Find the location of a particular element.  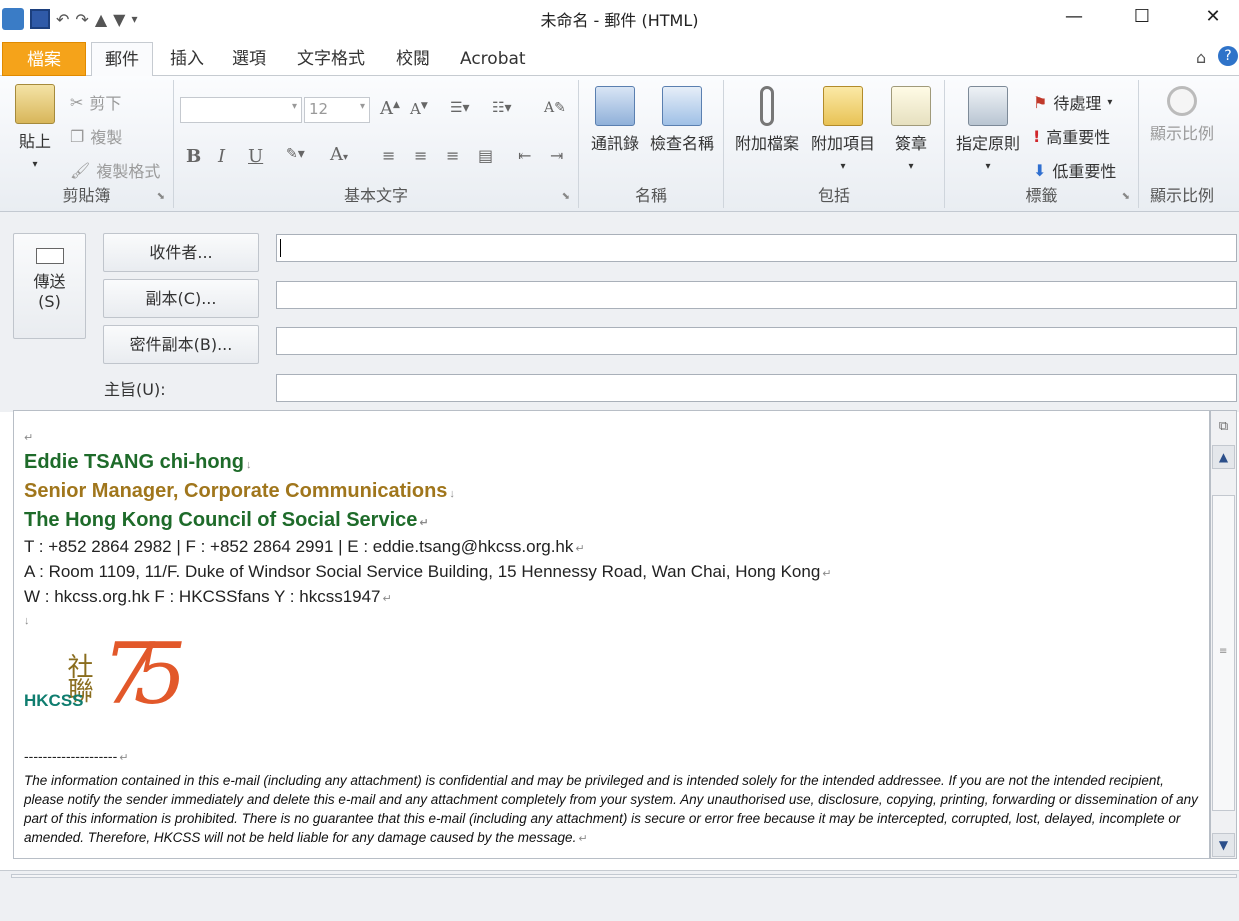

justify-icon: ▤ is located at coordinates (485, 155).